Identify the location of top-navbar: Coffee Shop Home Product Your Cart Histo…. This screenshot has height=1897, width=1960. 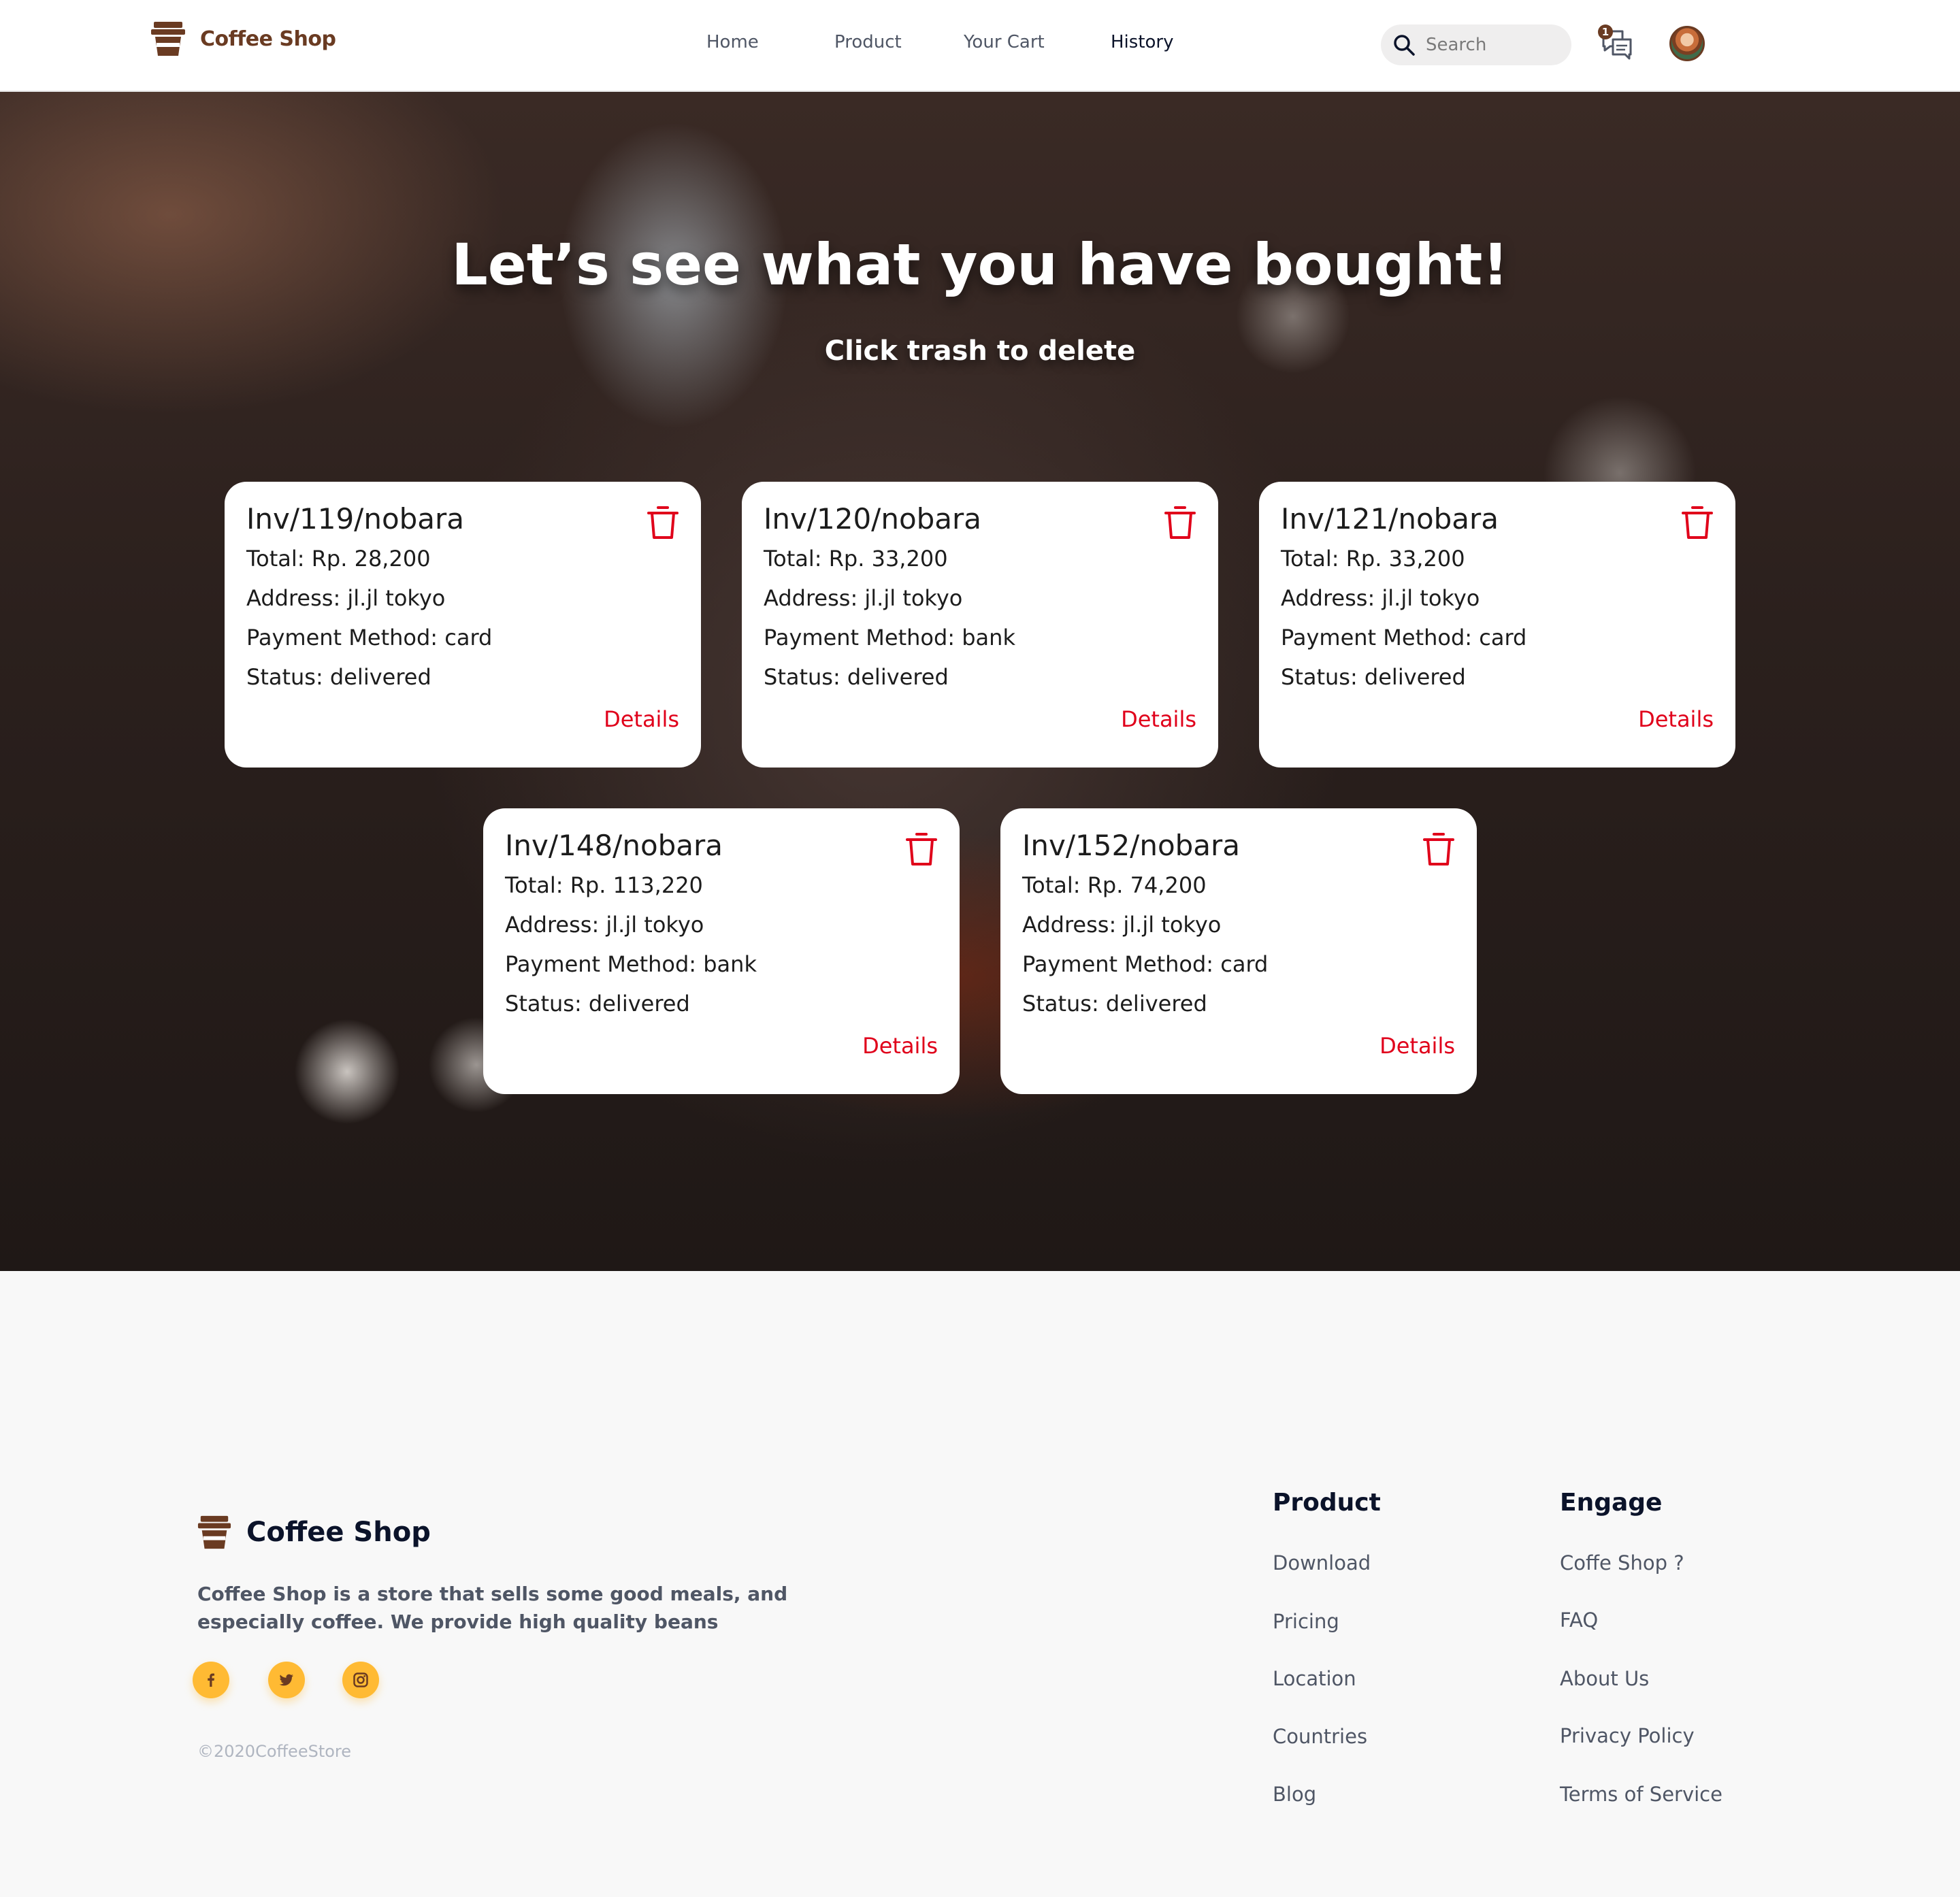
(980, 46).